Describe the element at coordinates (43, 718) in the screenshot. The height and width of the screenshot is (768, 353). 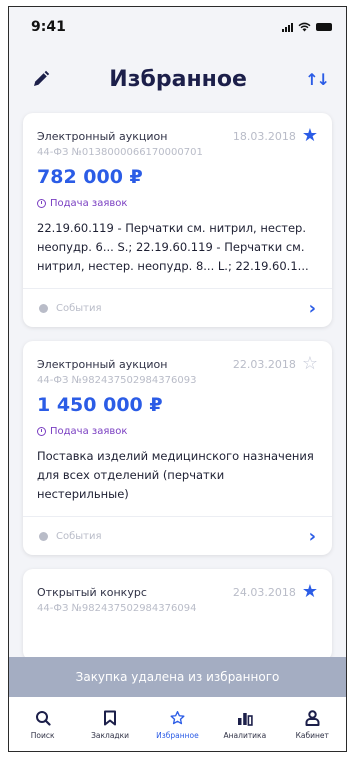
I see `search-icon` at that location.